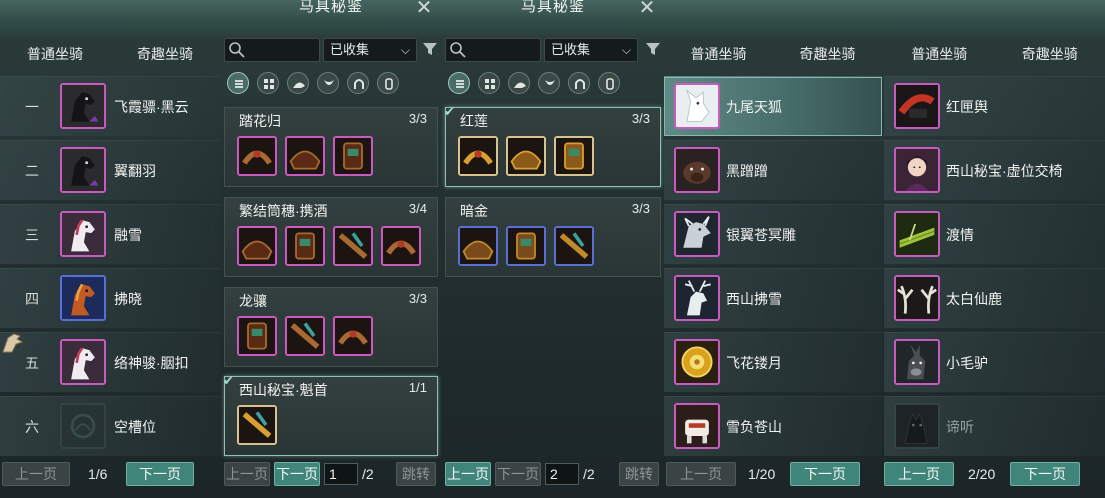 The width and height of the screenshot is (1105, 498). Describe the element at coordinates (994, 170) in the screenshot. I see `mount-row: 西山秘宝·虚位交椅` at that location.